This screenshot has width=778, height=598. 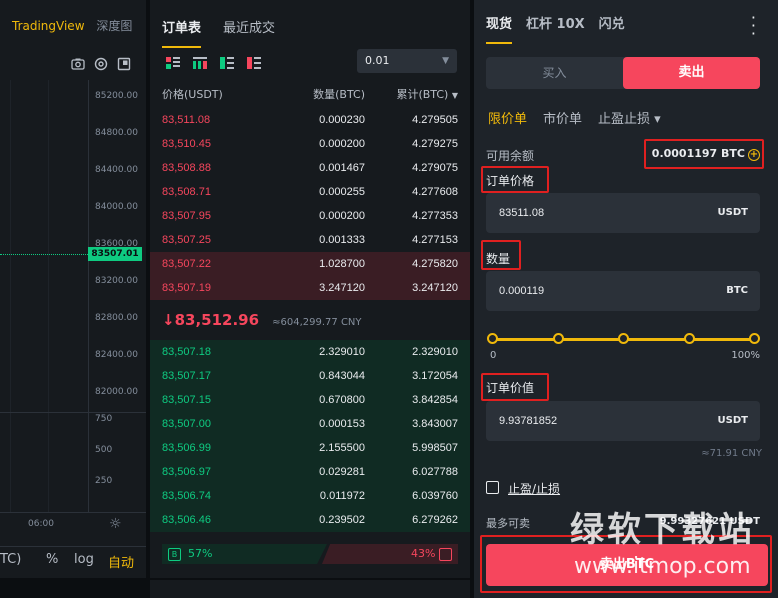 I want to click on order-type-tabs: 限价单 市价单 止盈止损 ▾, so click(x=574, y=117).